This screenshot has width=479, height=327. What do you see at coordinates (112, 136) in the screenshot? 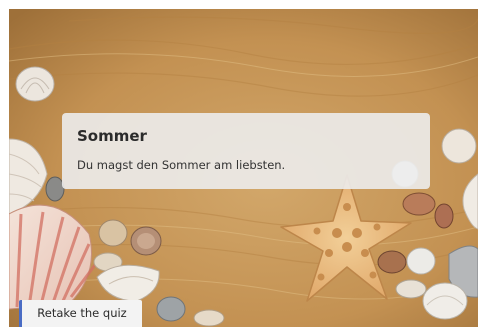
I see `result-title: Sommer` at bounding box center [112, 136].